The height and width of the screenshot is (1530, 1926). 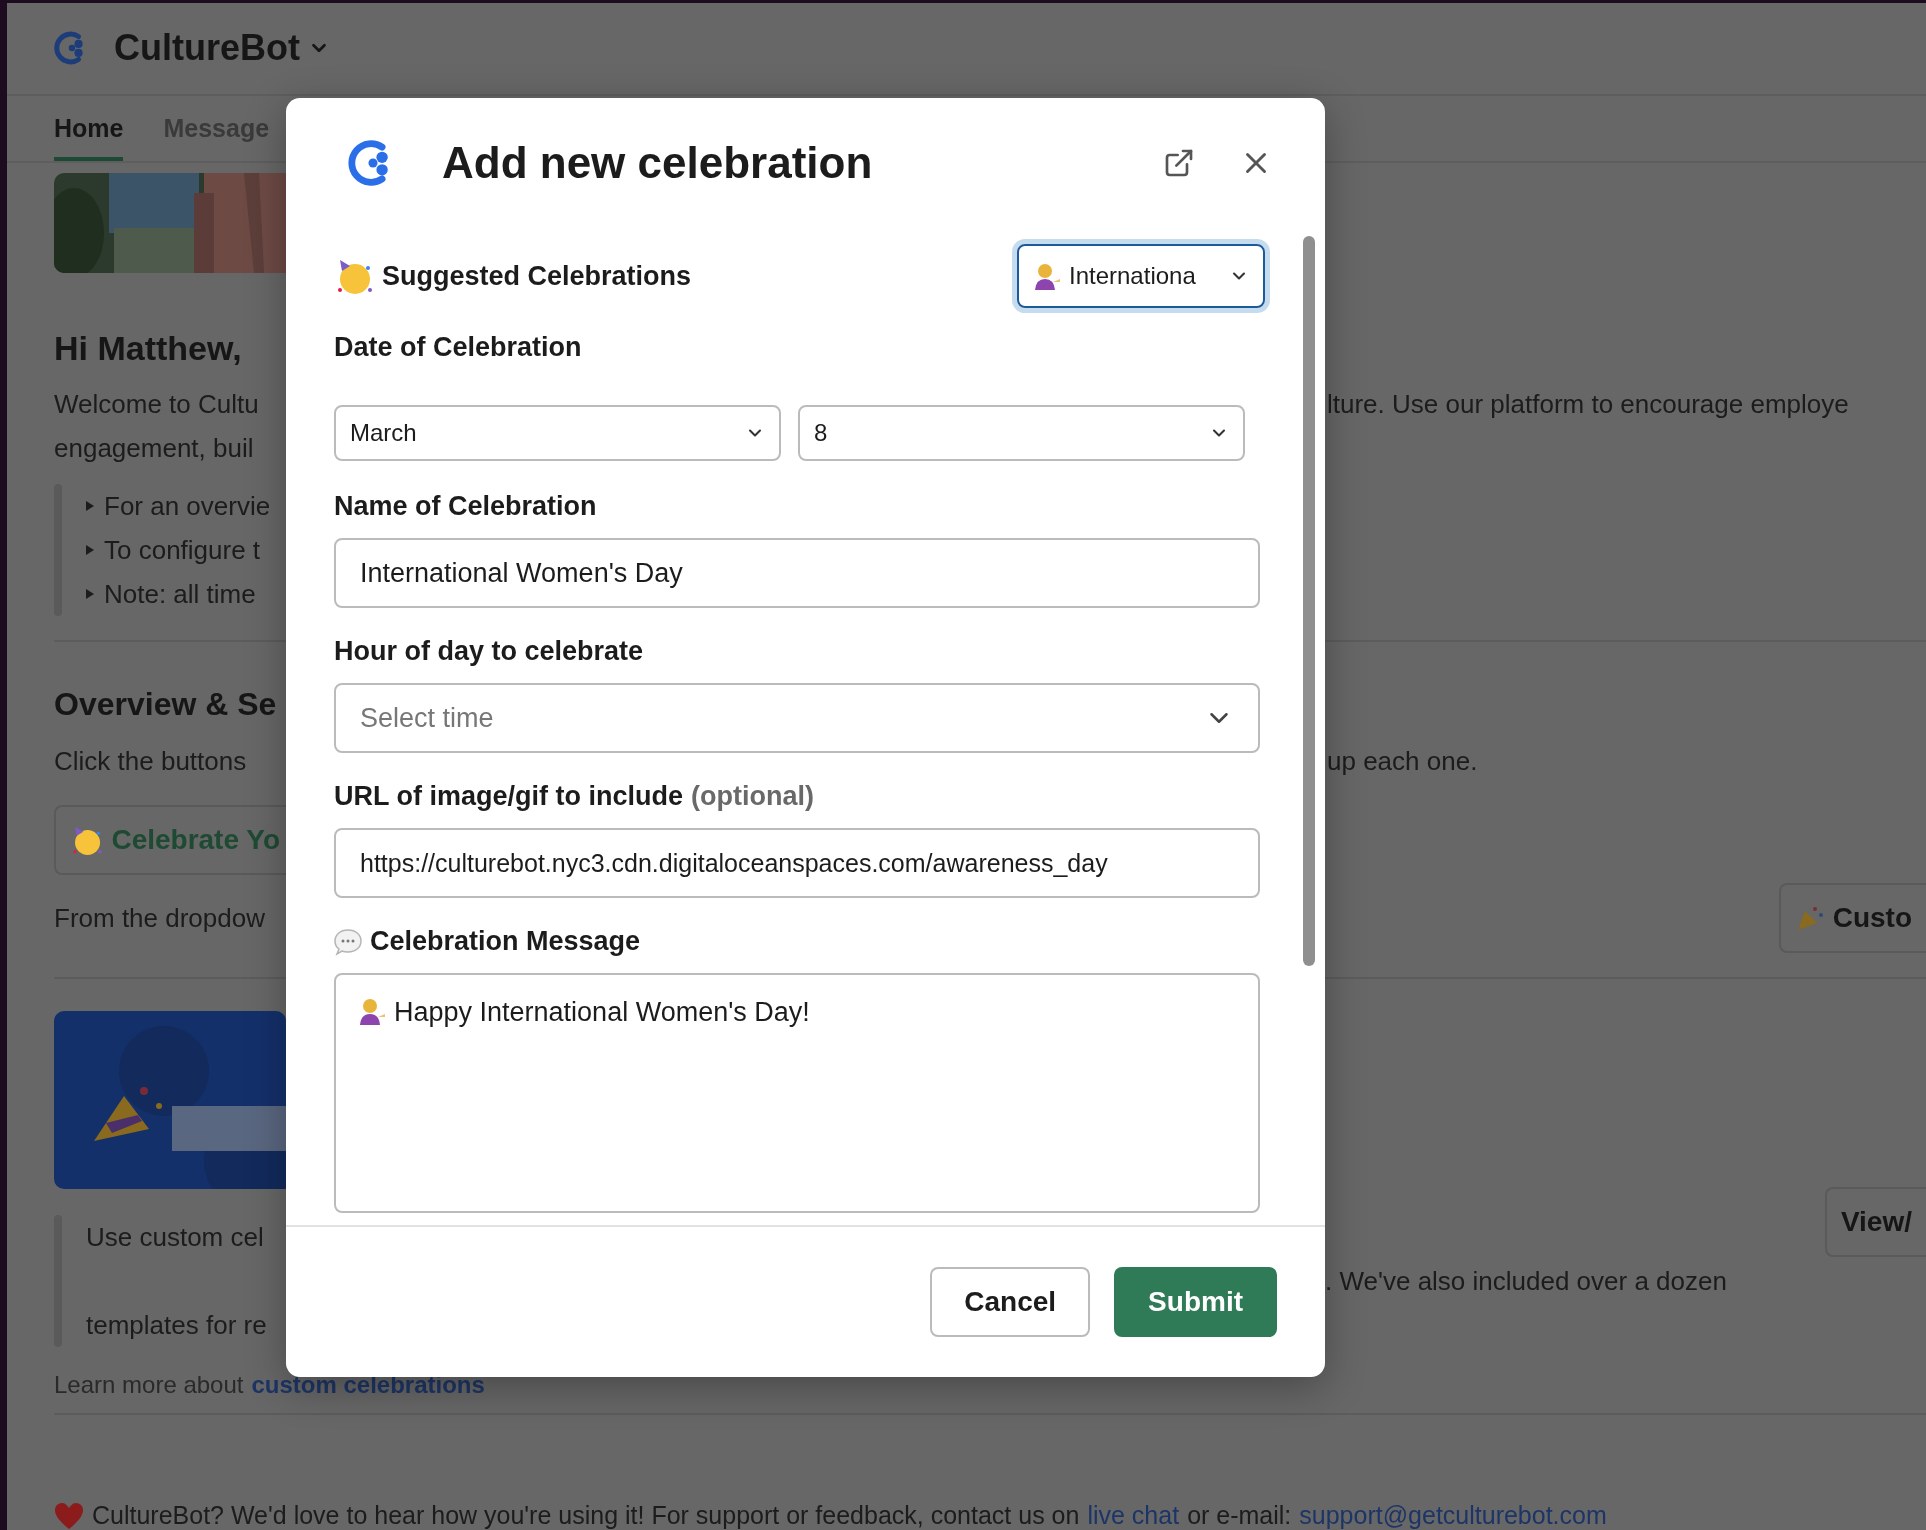 What do you see at coordinates (537, 276) in the screenshot?
I see `field-label: Suggested Celebrations` at bounding box center [537, 276].